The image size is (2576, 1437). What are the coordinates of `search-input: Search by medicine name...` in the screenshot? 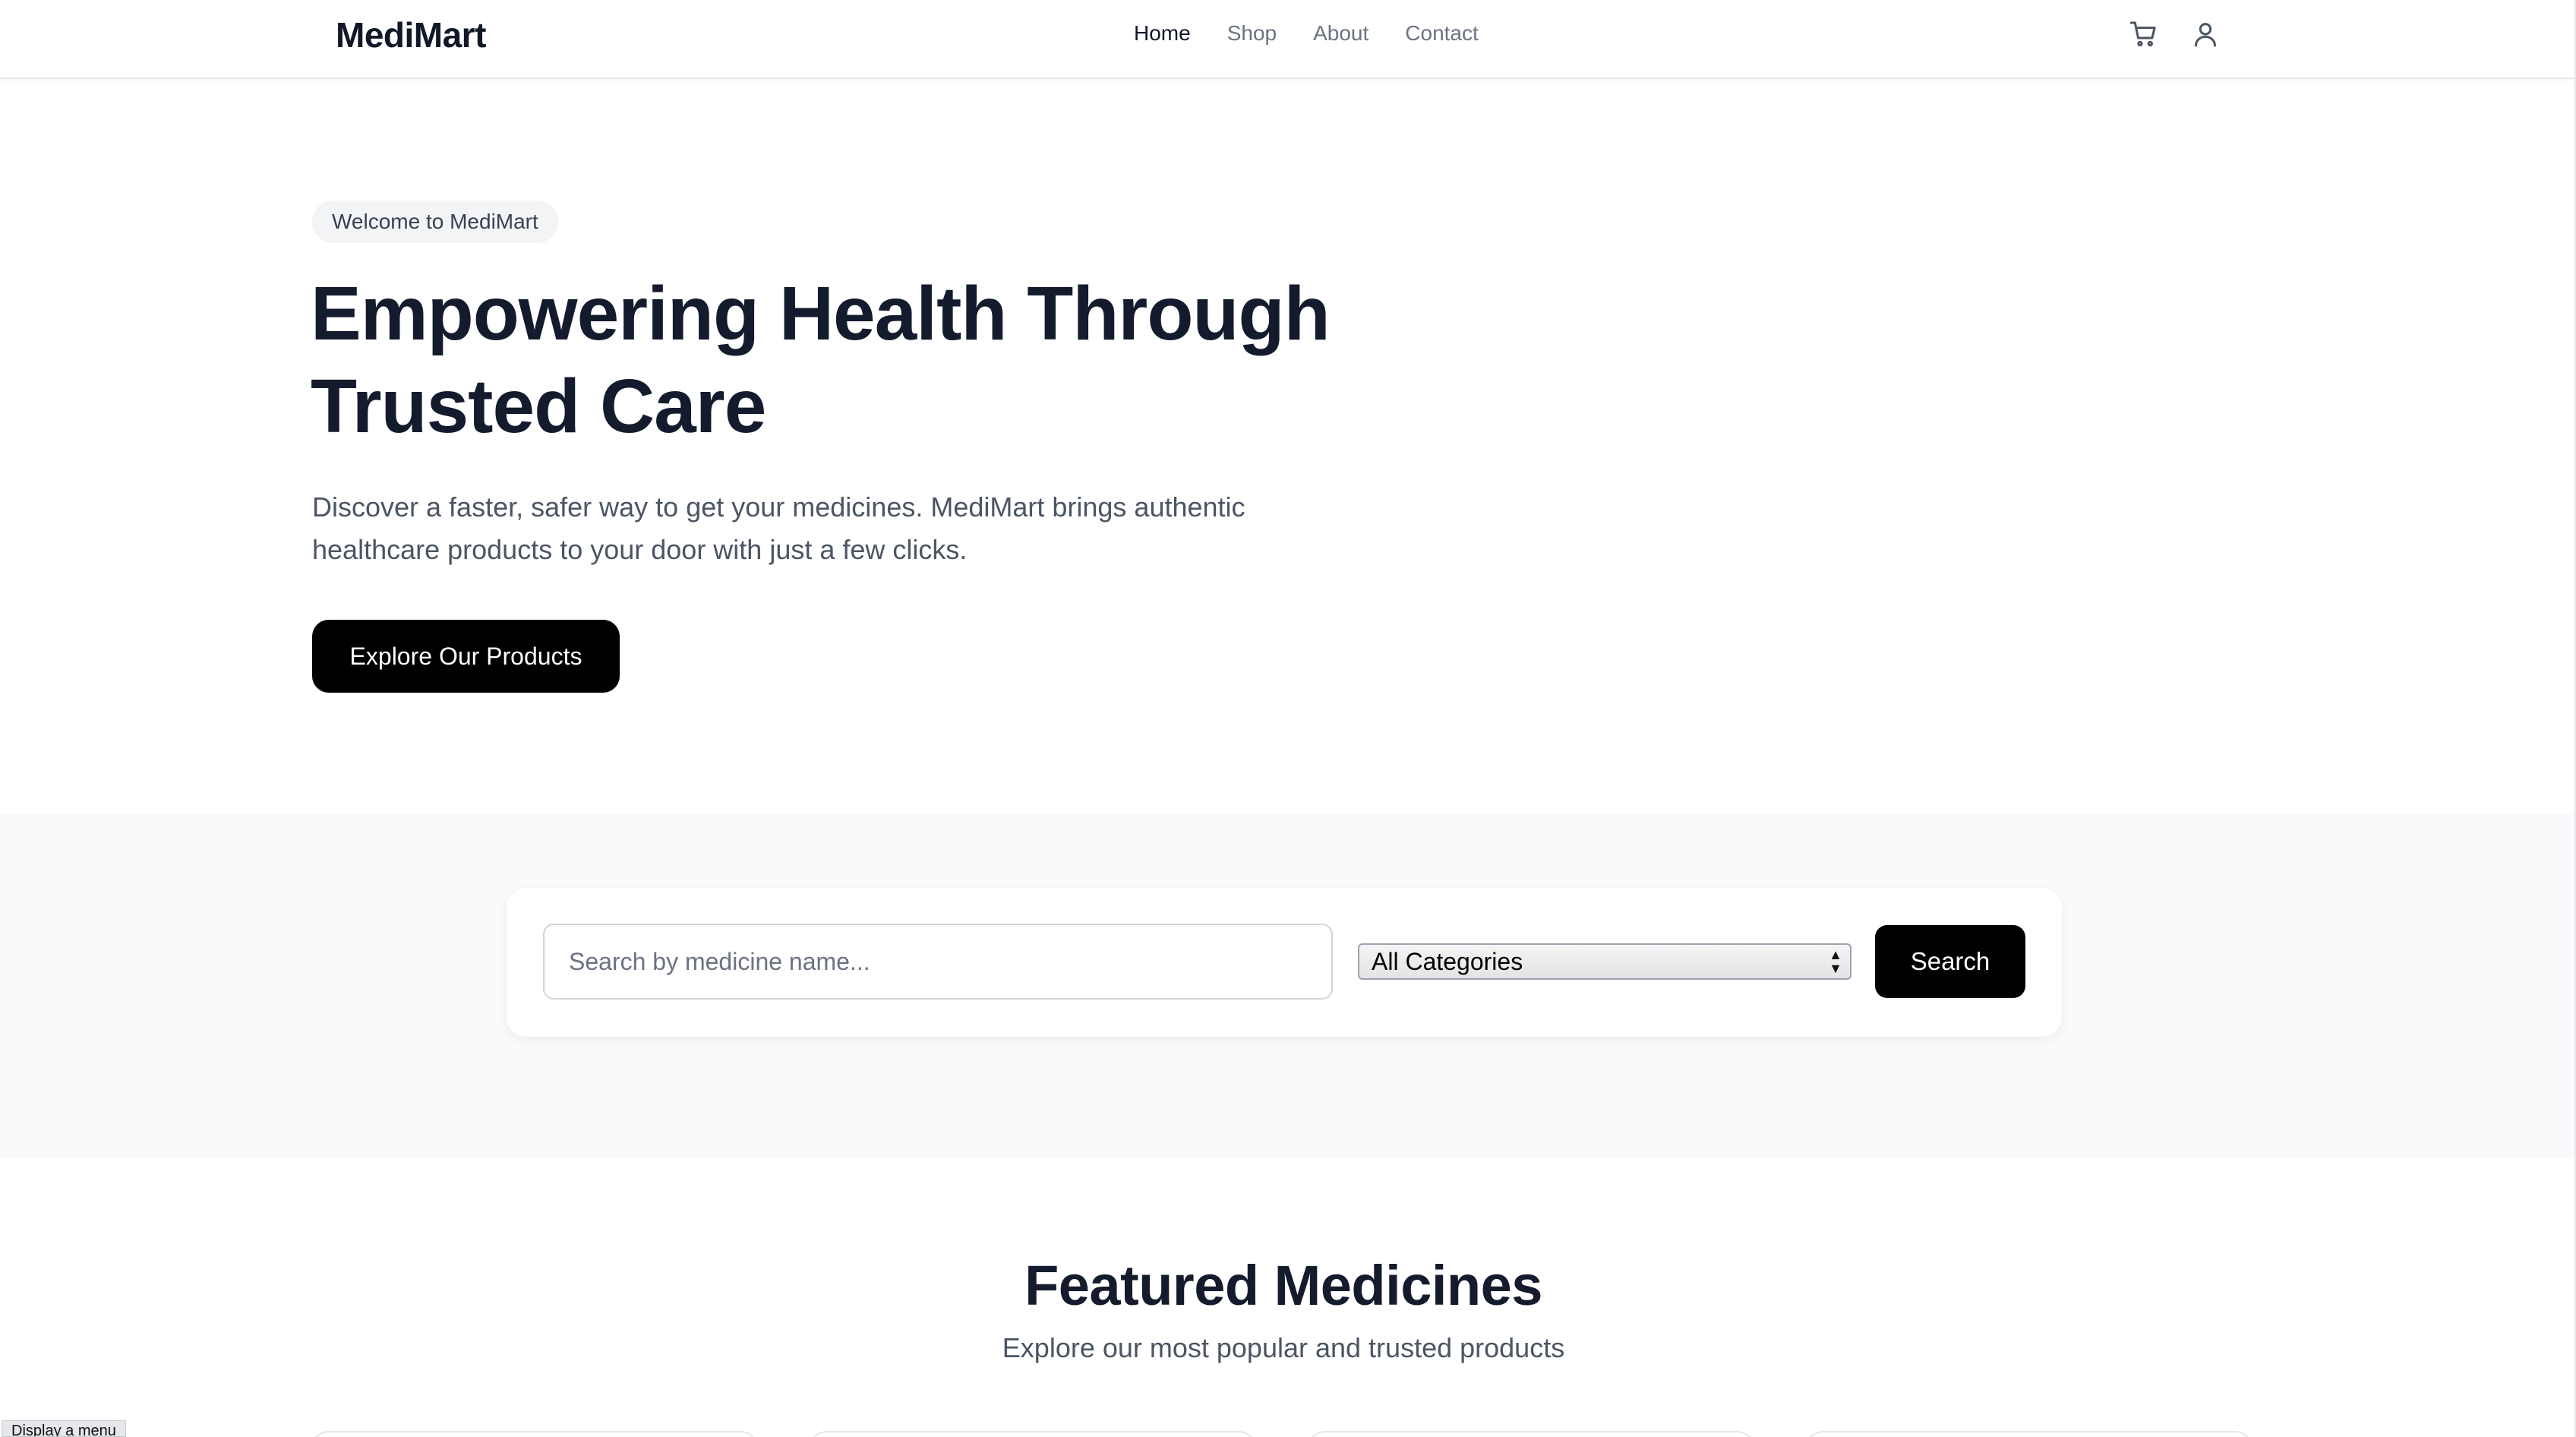 It's located at (938, 962).